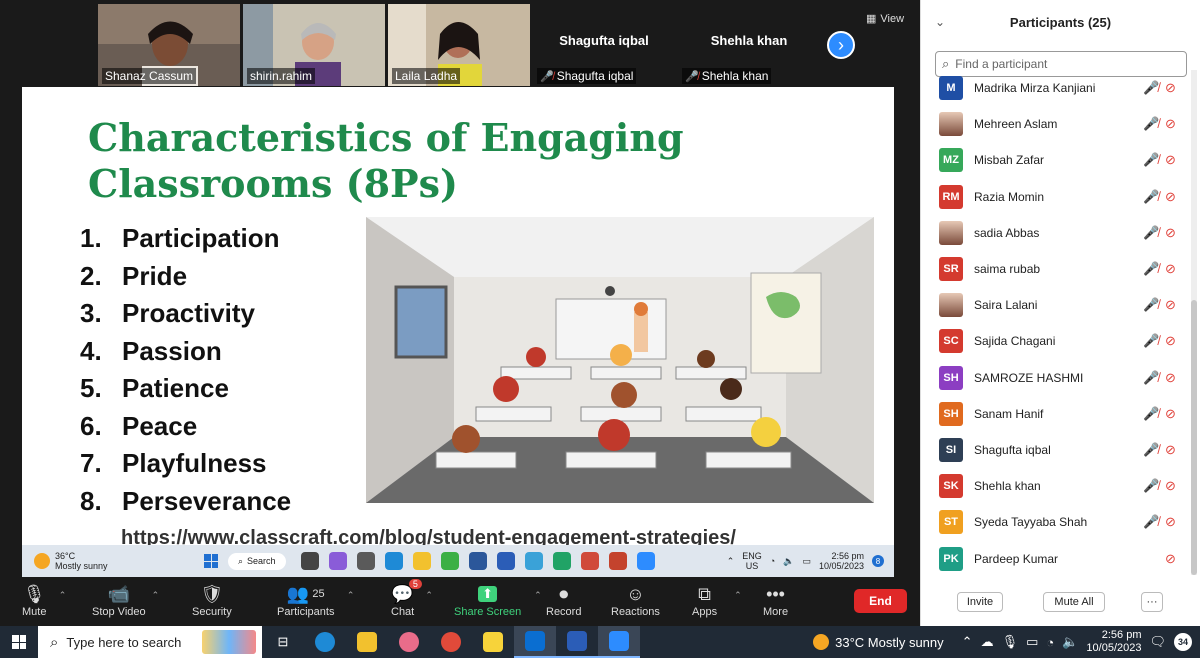 This screenshot has width=1200, height=658. I want to click on more-options-button: ···, so click(1152, 602).